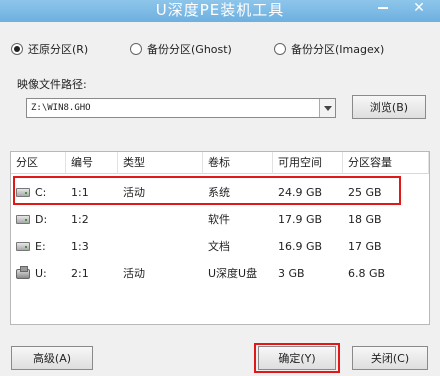  Describe the element at coordinates (233, 273) in the screenshot. I see `label-cell: U深度U盘` at that location.